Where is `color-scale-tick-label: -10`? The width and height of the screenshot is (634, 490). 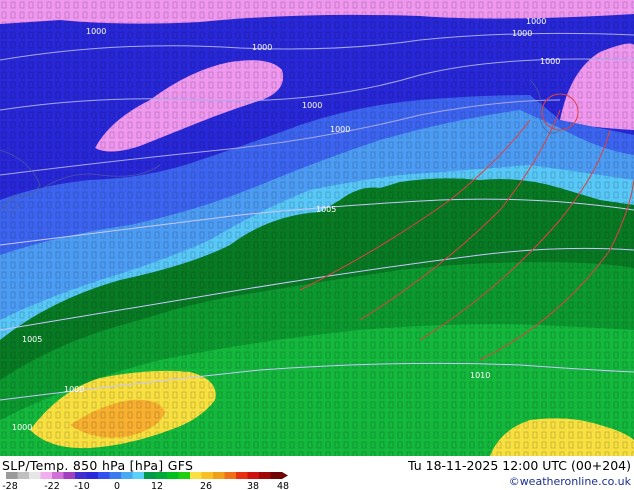 color-scale-tick-label: -10 is located at coordinates (82, 485).